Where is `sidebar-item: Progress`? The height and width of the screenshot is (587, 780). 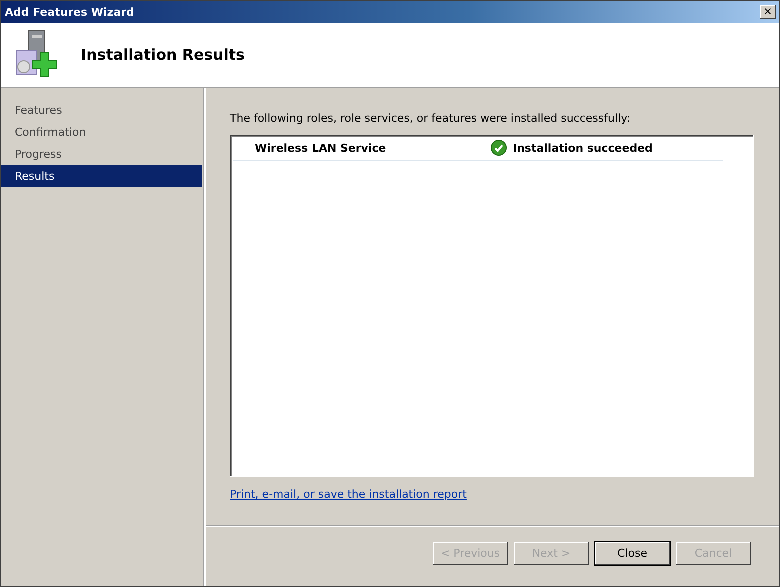
sidebar-item: Progress is located at coordinates (101, 154).